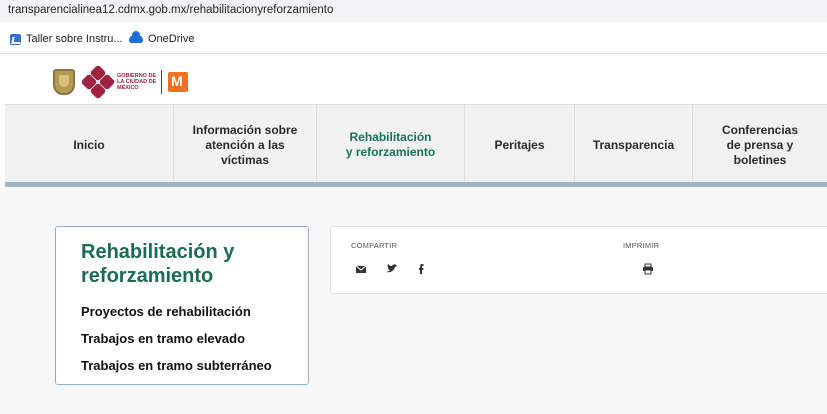  What do you see at coordinates (161, 82) in the screenshot?
I see `logo-divider` at bounding box center [161, 82].